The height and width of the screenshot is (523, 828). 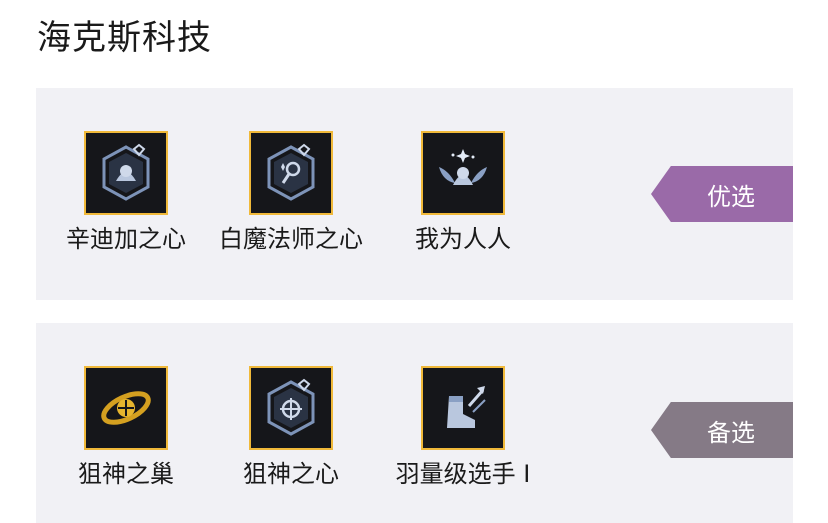 I want to click on item-label: 狙神之心, so click(x=291, y=474).